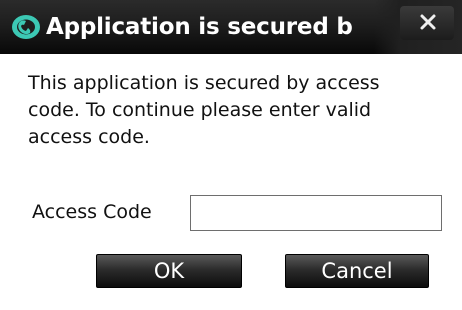  What do you see at coordinates (357, 271) in the screenshot?
I see `cancel-button: Cancel` at bounding box center [357, 271].